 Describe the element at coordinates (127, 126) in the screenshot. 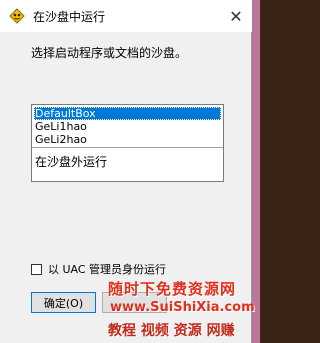

I see `sandbox-item-geli1hao: GeLi1hao` at that location.